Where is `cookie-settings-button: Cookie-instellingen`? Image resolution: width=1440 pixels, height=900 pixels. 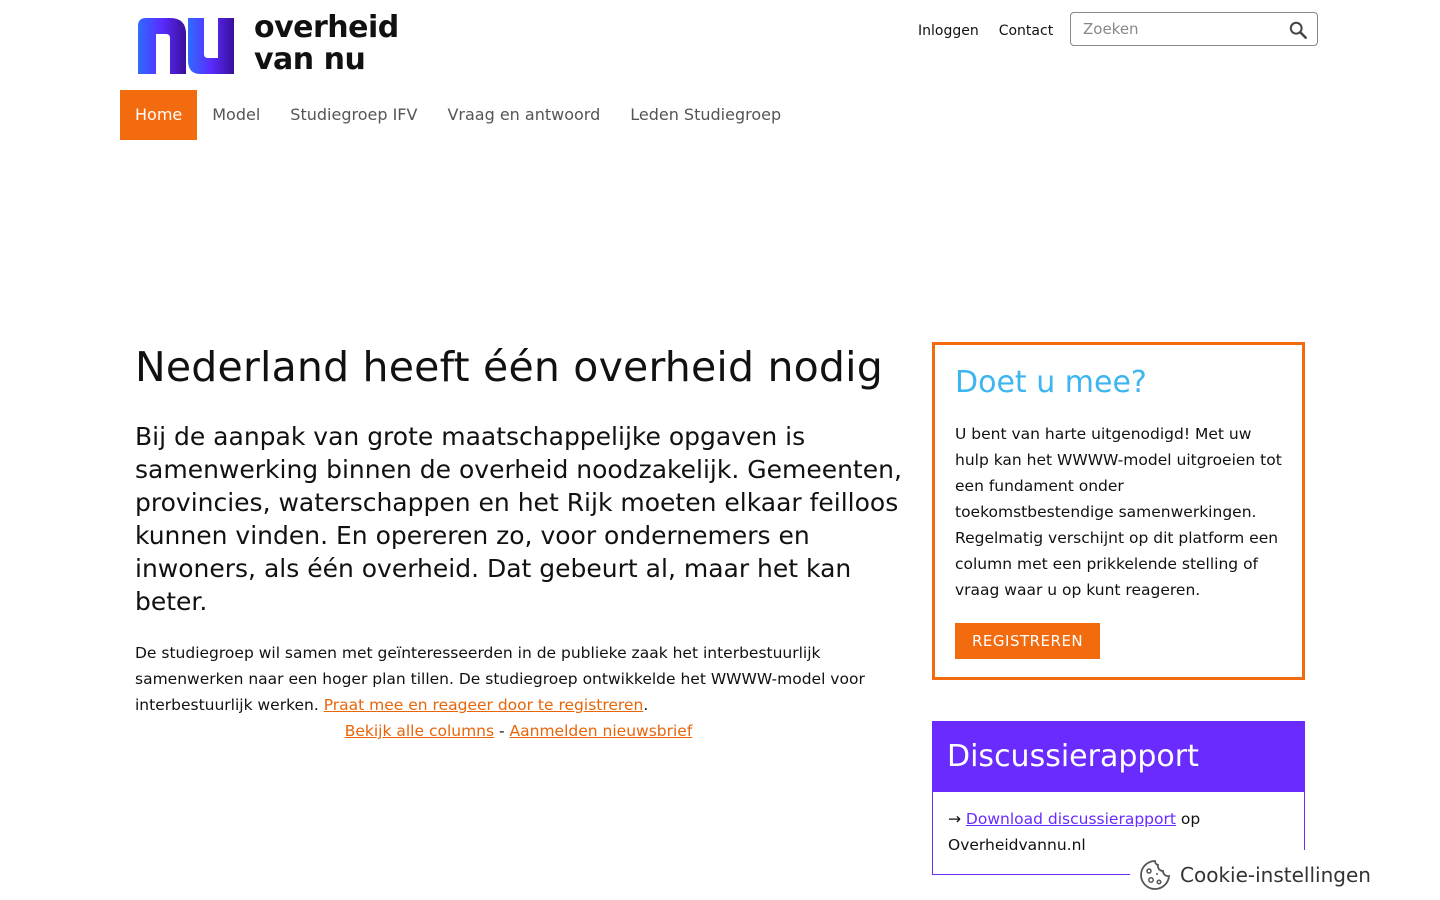 cookie-settings-button: Cookie-instellingen is located at coordinates (1285, 875).